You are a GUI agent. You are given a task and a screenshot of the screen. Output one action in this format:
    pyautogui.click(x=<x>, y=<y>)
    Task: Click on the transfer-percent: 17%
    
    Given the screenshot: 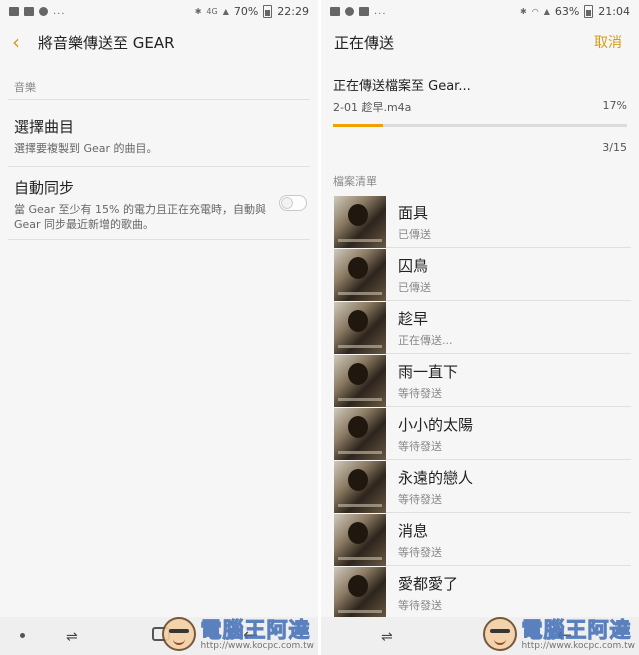 What is the action you would take?
    pyautogui.click(x=614, y=105)
    